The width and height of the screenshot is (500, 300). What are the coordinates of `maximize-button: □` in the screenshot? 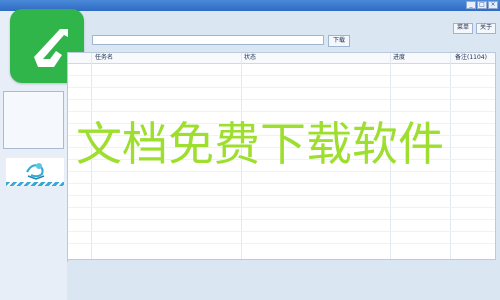 It's located at (482, 5).